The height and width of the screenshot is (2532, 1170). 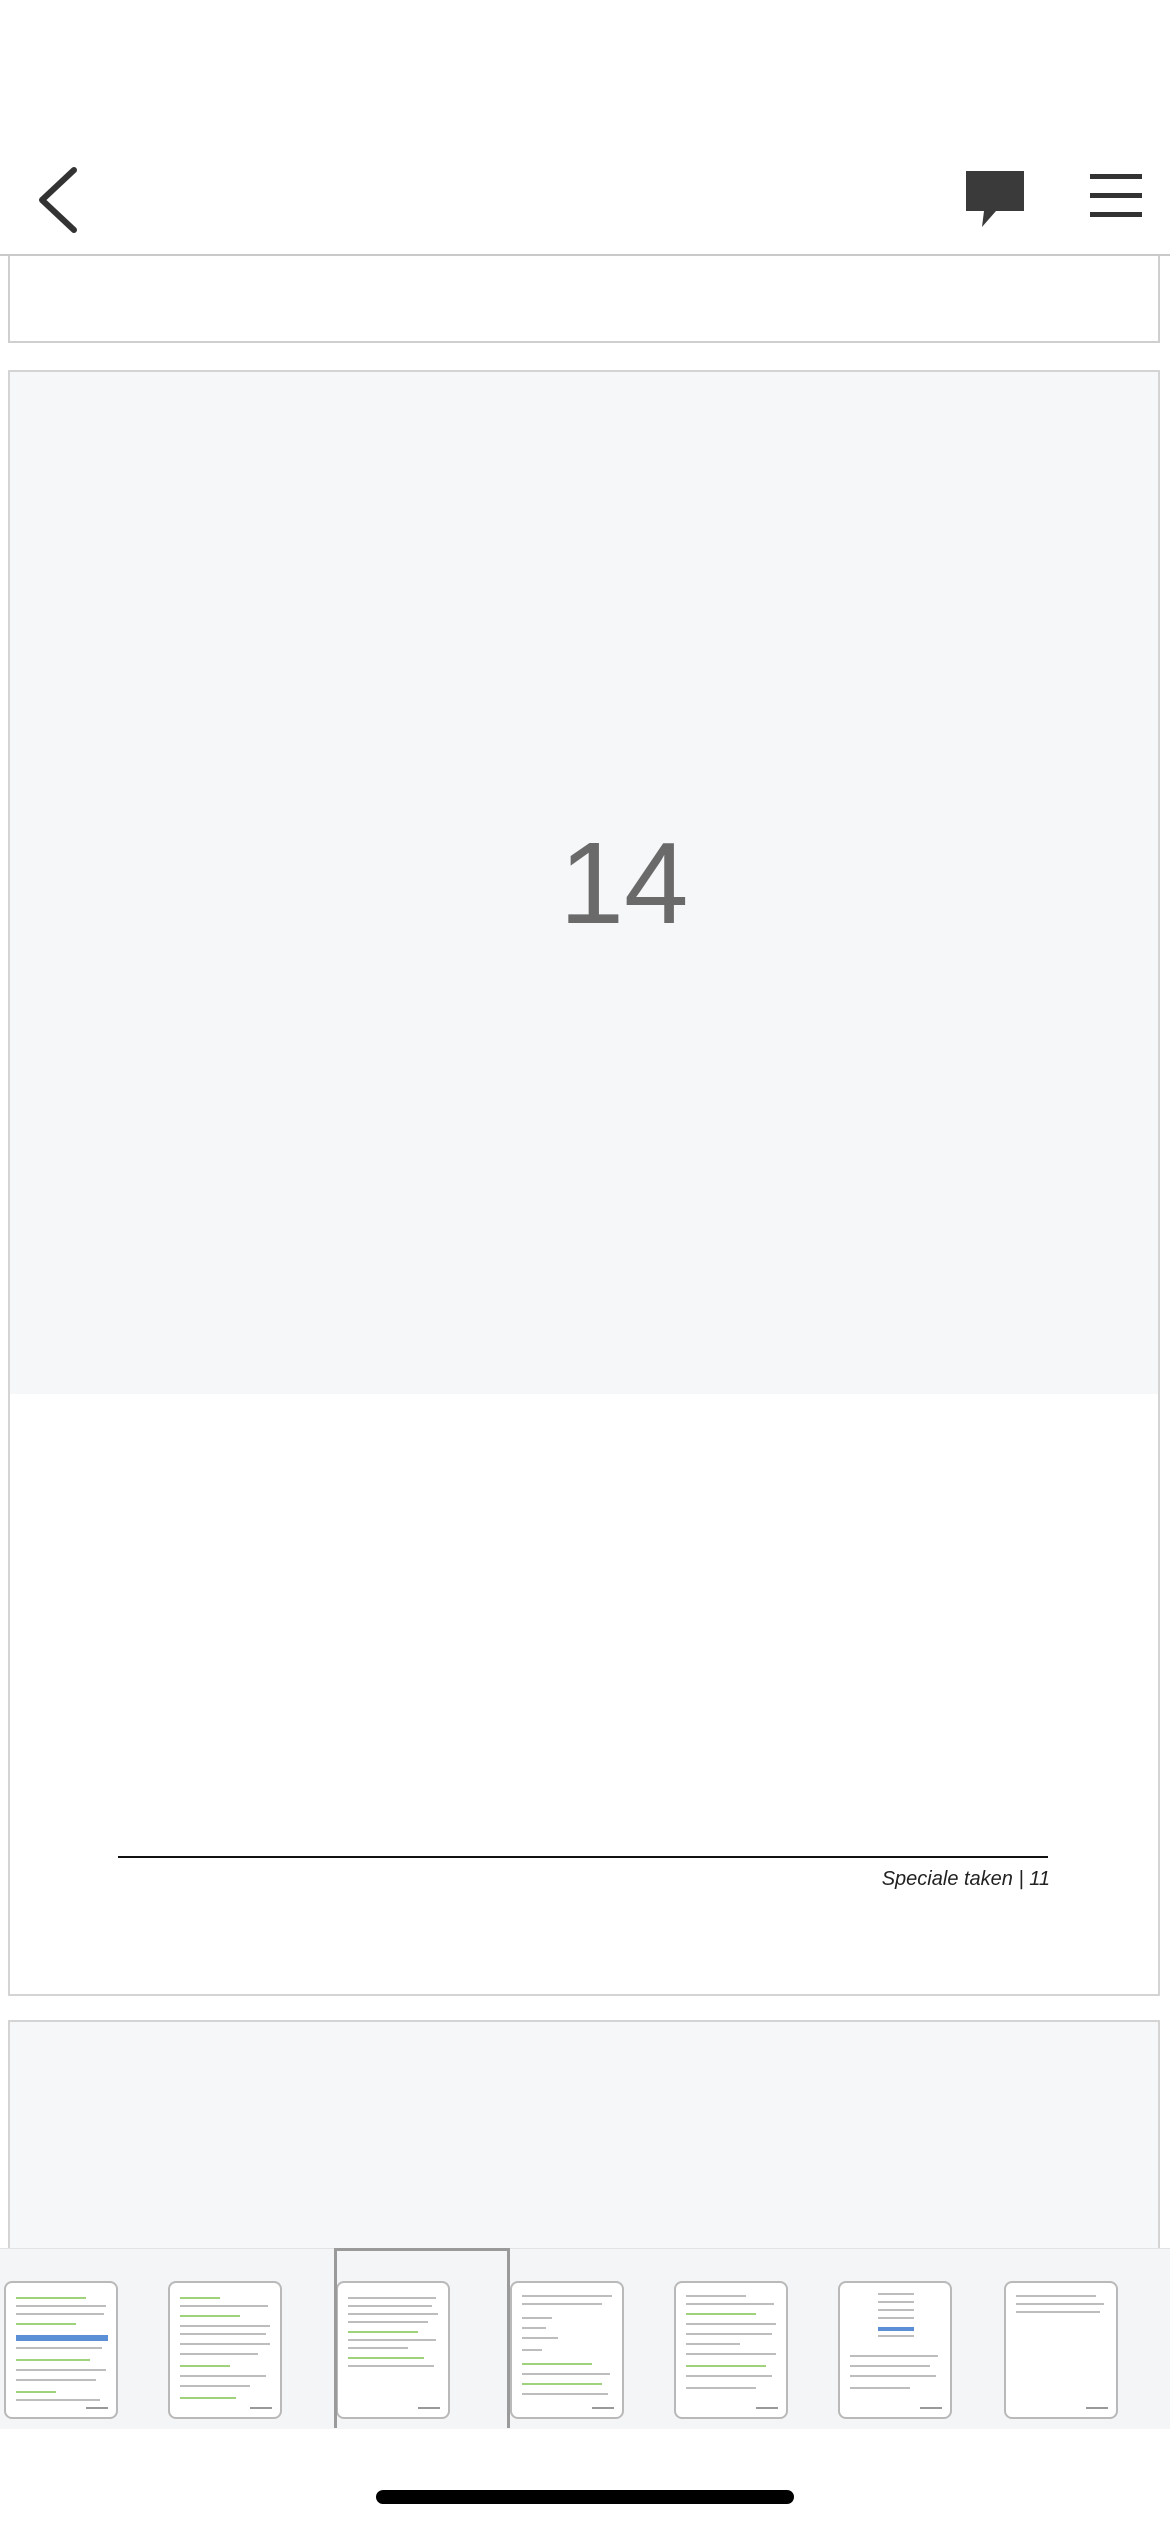 What do you see at coordinates (422, 2338) in the screenshot?
I see `selected-thumbnail-frame` at bounding box center [422, 2338].